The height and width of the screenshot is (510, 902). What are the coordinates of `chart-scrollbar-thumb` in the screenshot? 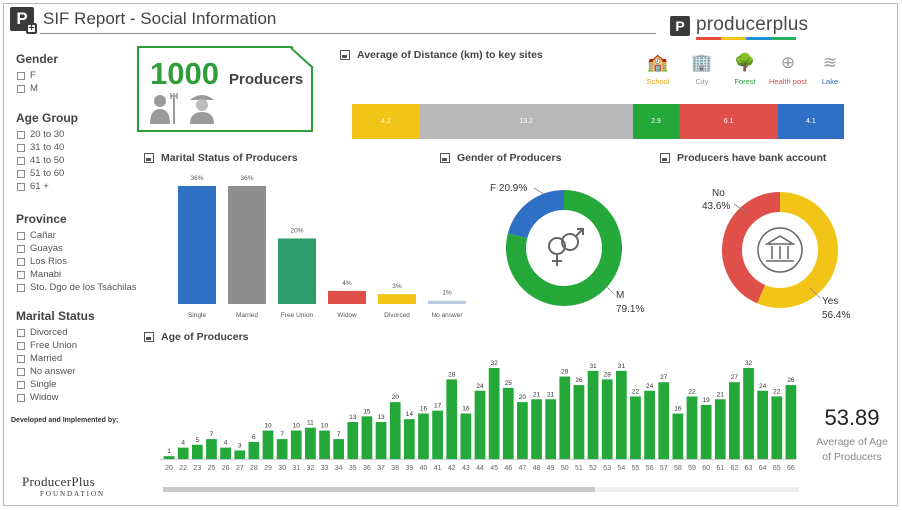 It's located at (379, 489).